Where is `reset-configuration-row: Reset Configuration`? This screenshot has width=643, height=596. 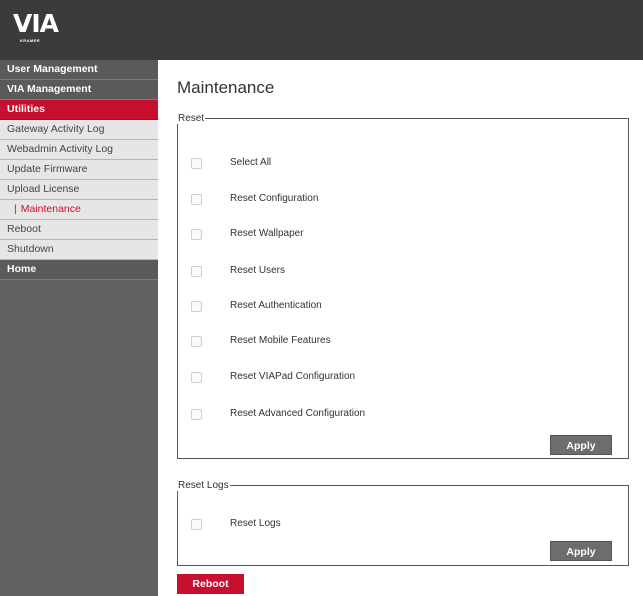
reset-configuration-row: Reset Configuration is located at coordinates (254, 199).